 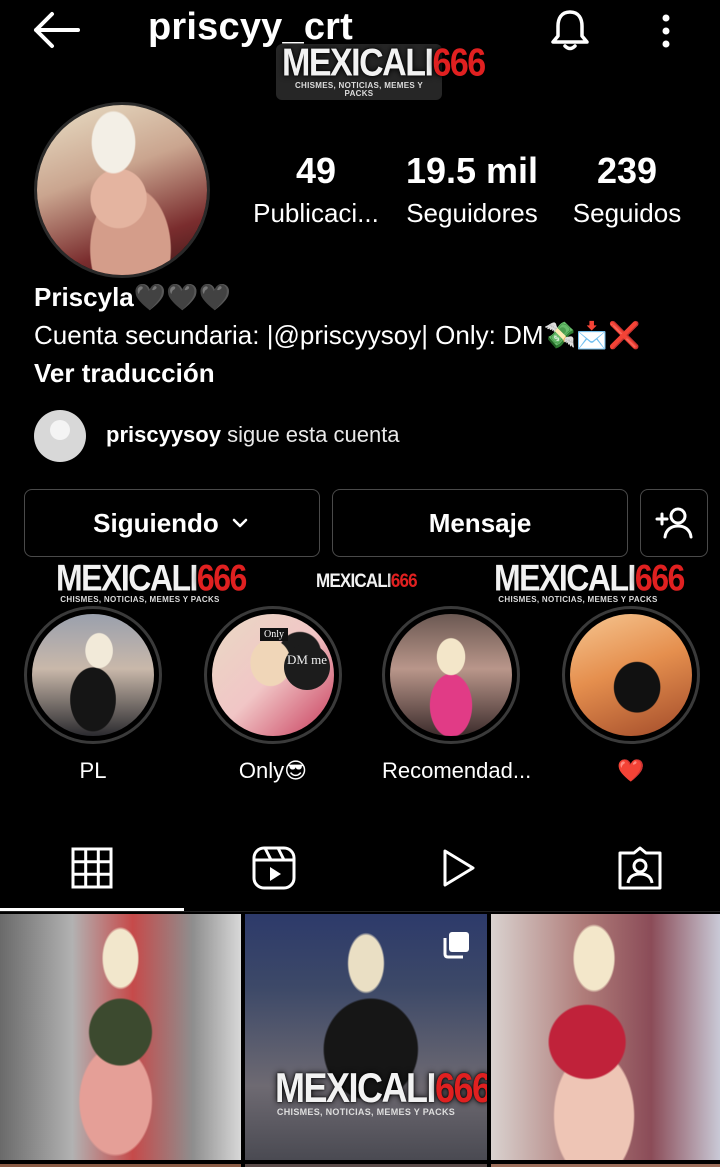 I want to click on more-options-button, so click(x=666, y=30).